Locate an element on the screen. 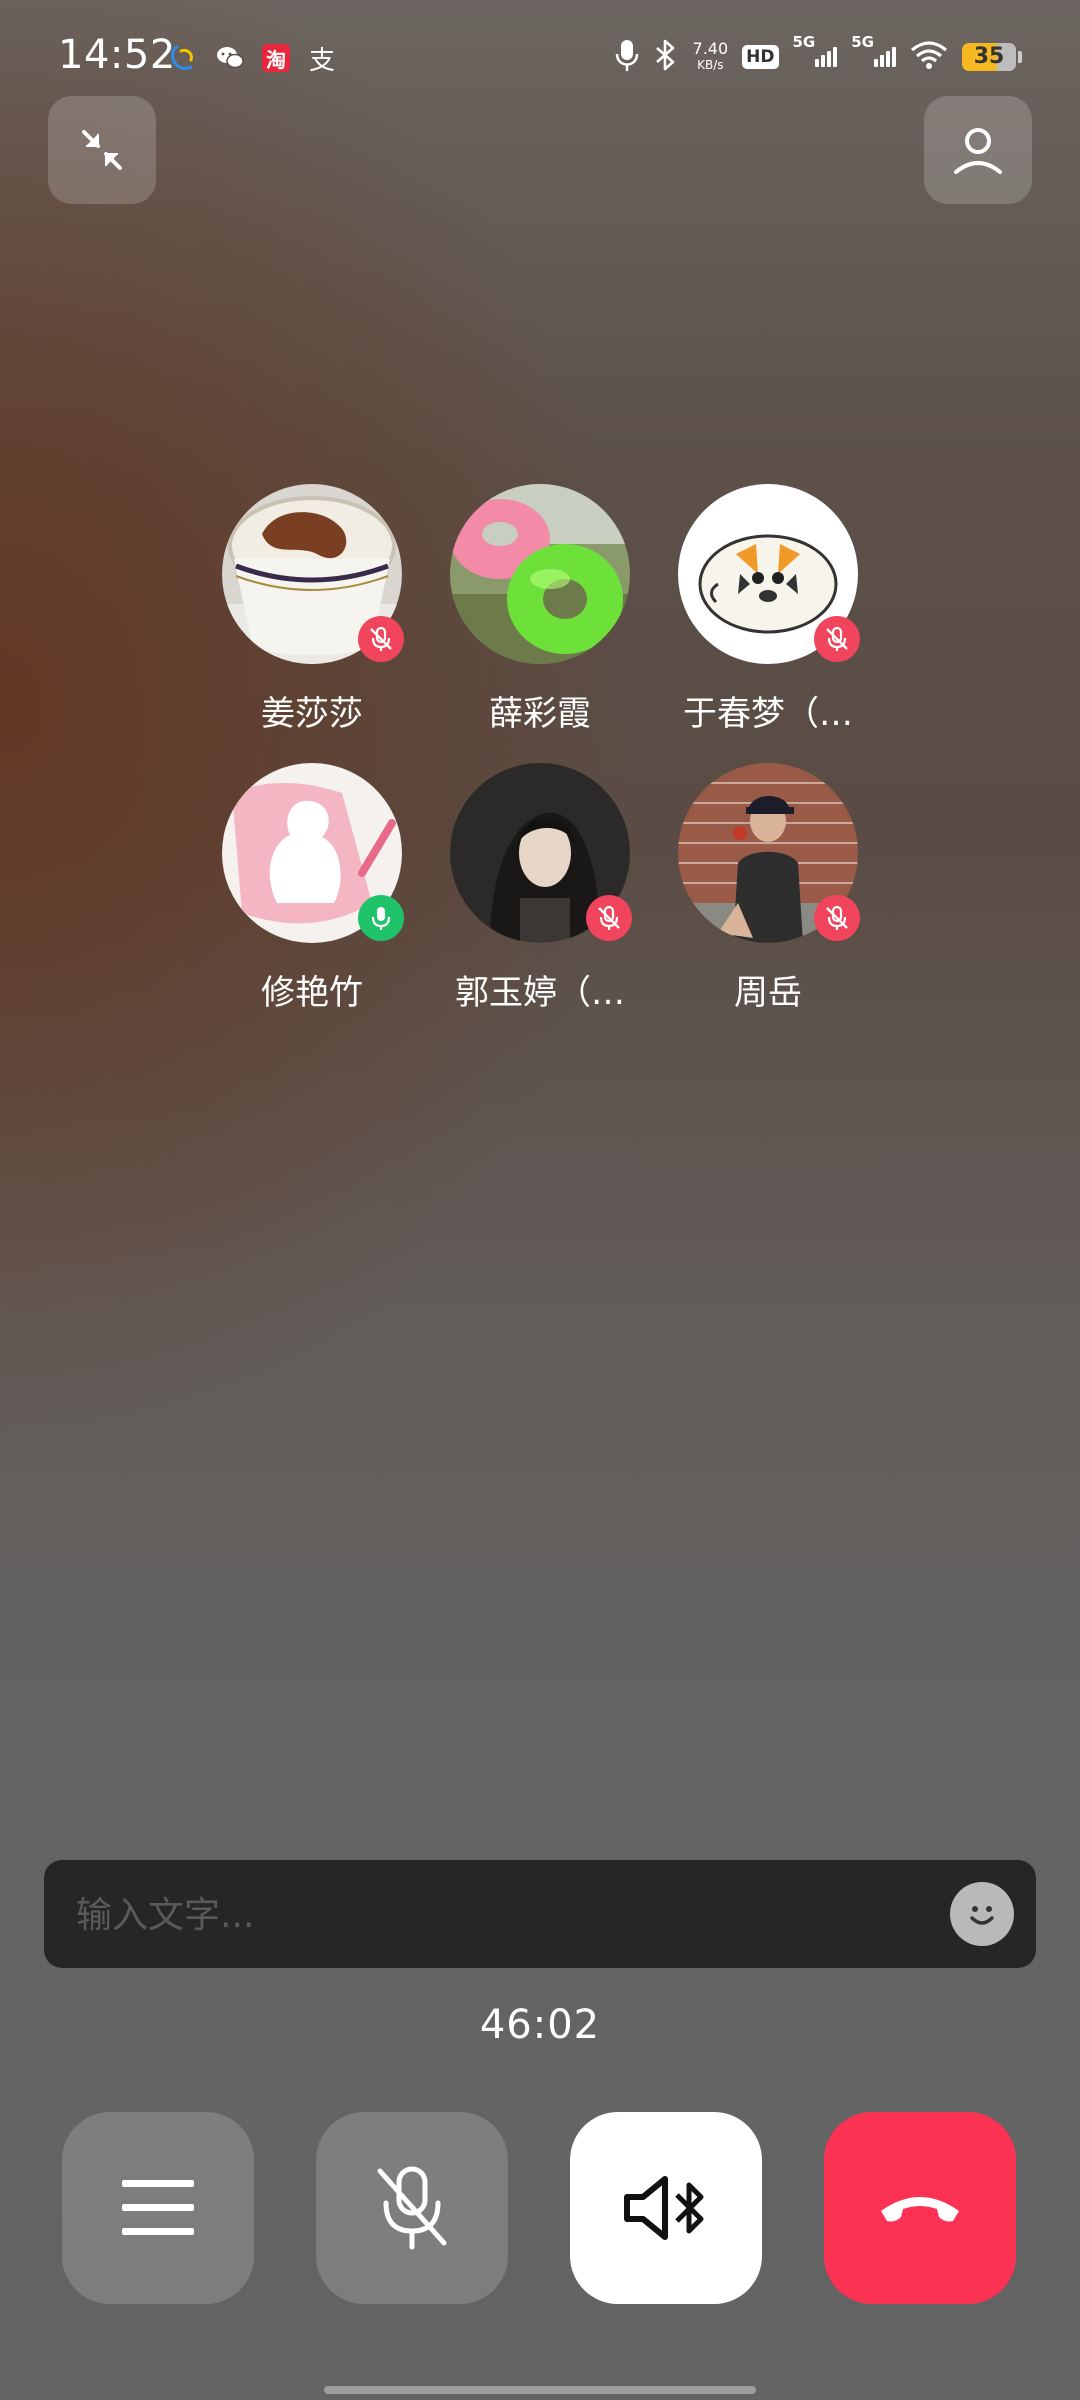 The height and width of the screenshot is (2400, 1080). minimize-arrows-icon is located at coordinates (102, 150).